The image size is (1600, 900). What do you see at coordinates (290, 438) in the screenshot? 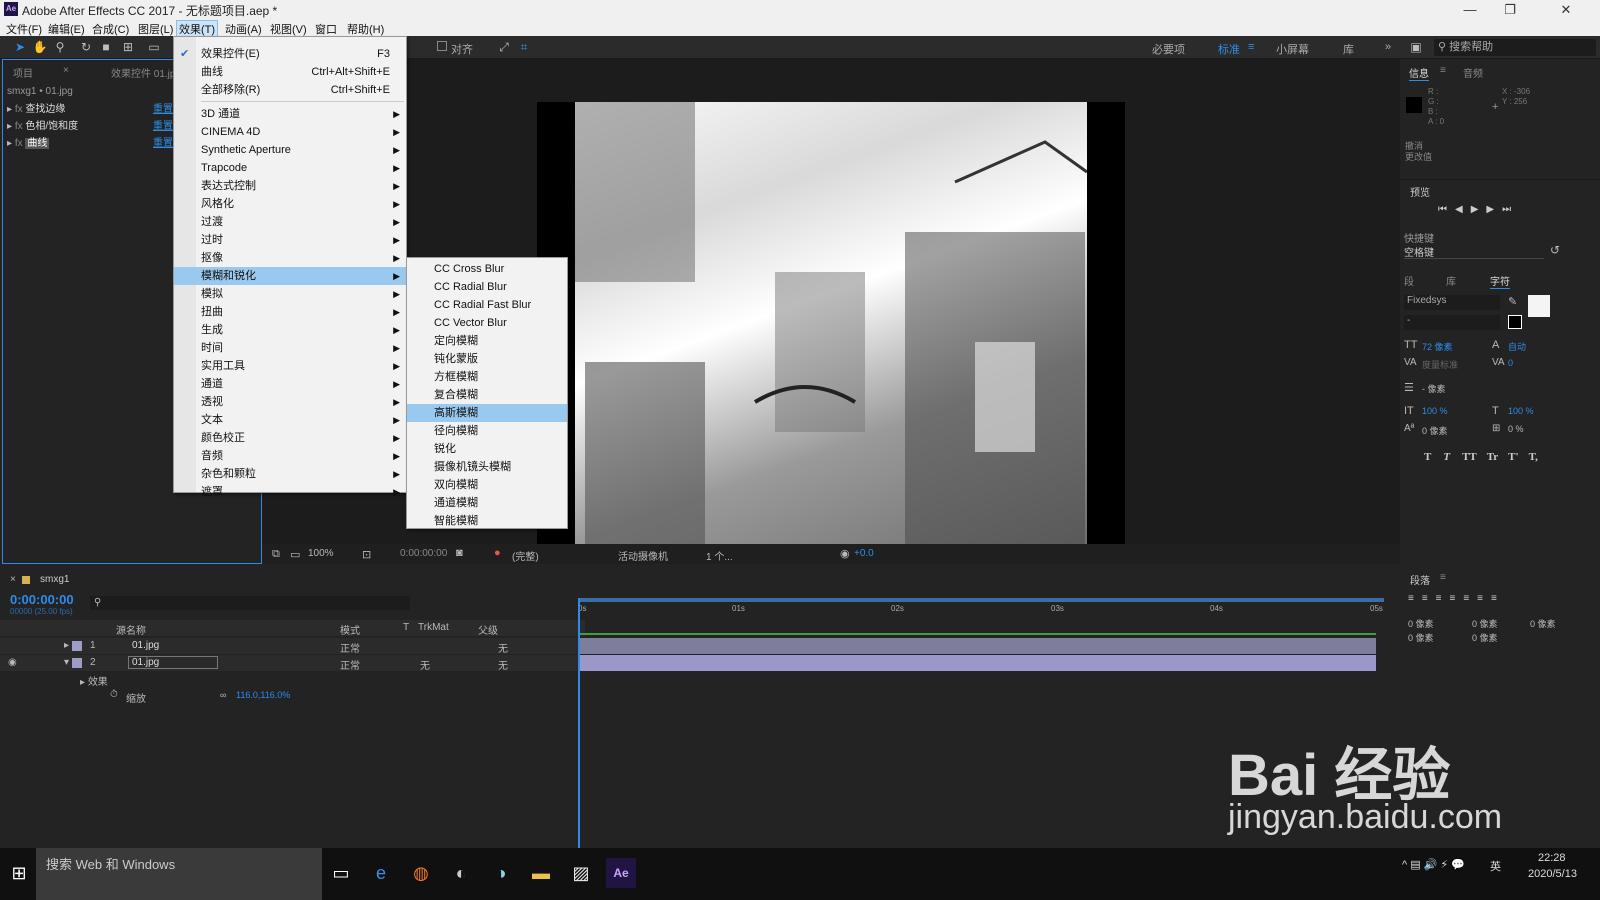
I see `effect-menu-item: 颜色校正 ▶` at bounding box center [290, 438].